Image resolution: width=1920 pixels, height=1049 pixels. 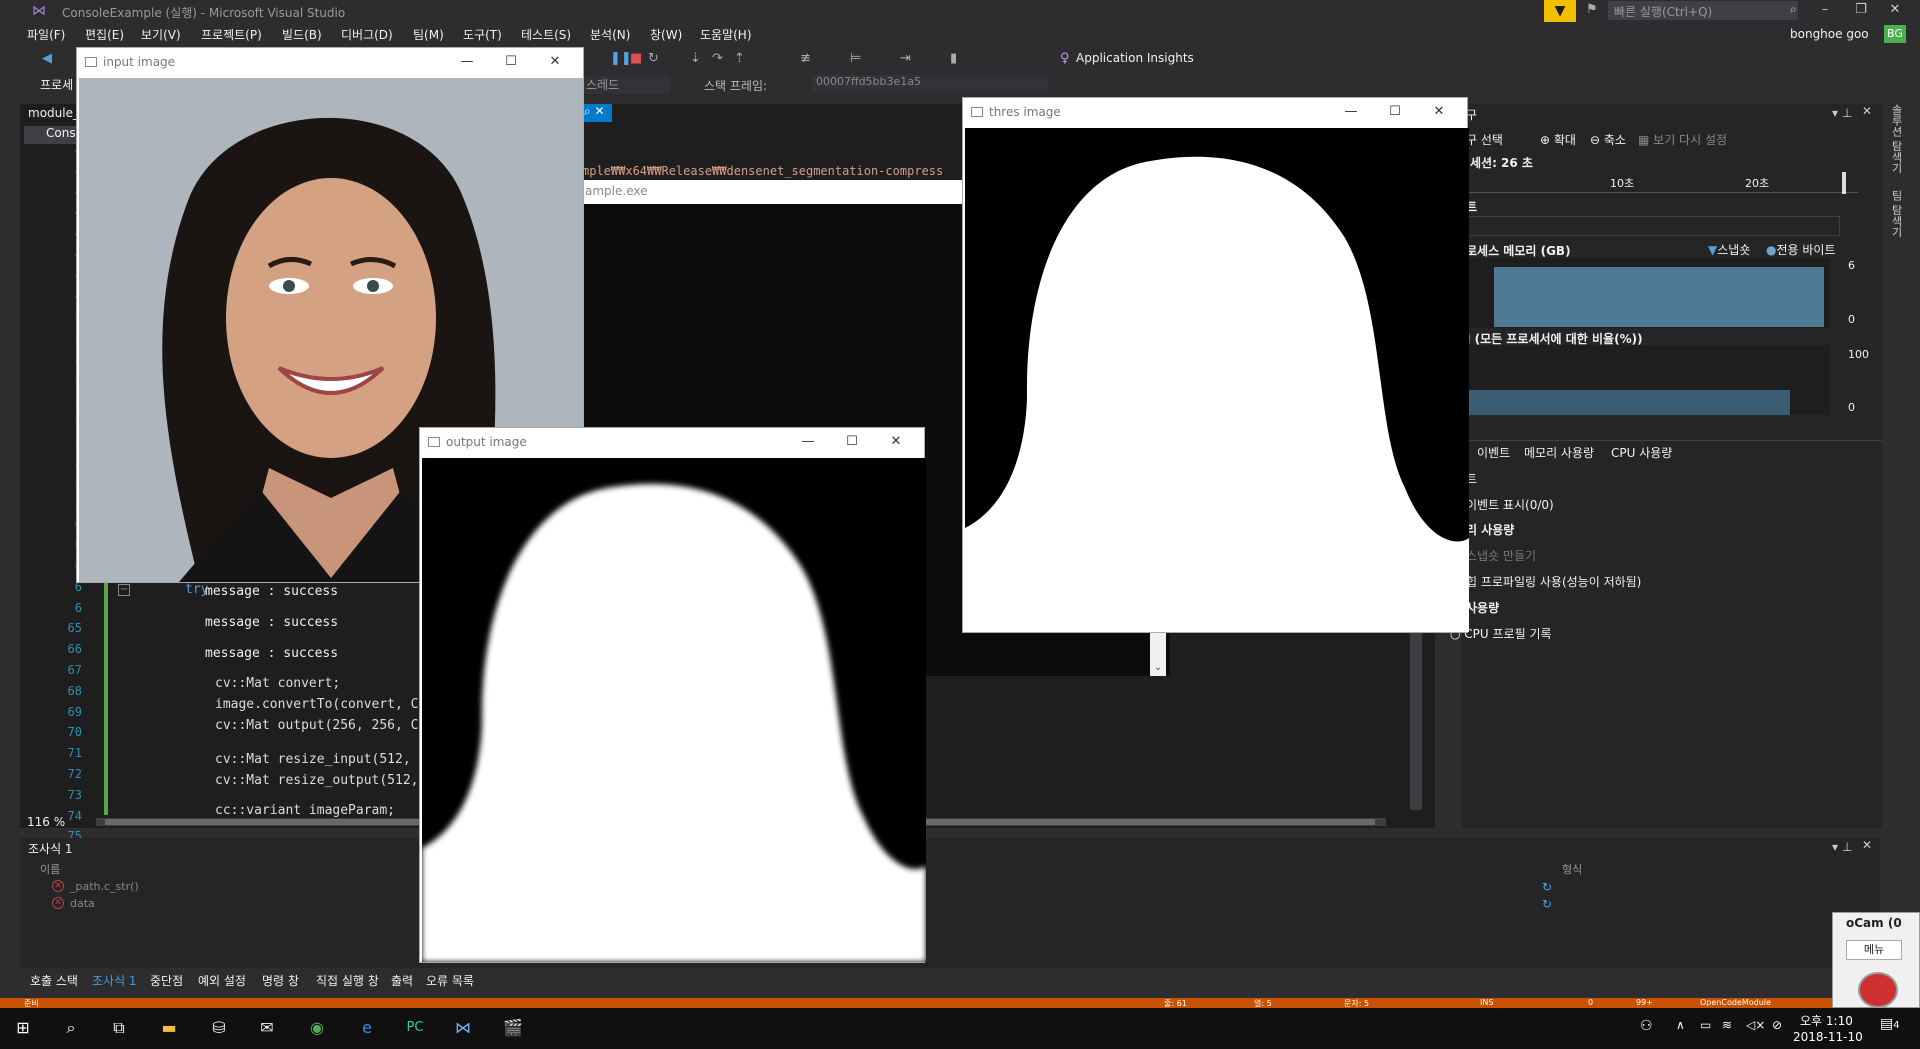 I want to click on clock-time: 오후 1:10, so click(x=1826, y=1020).